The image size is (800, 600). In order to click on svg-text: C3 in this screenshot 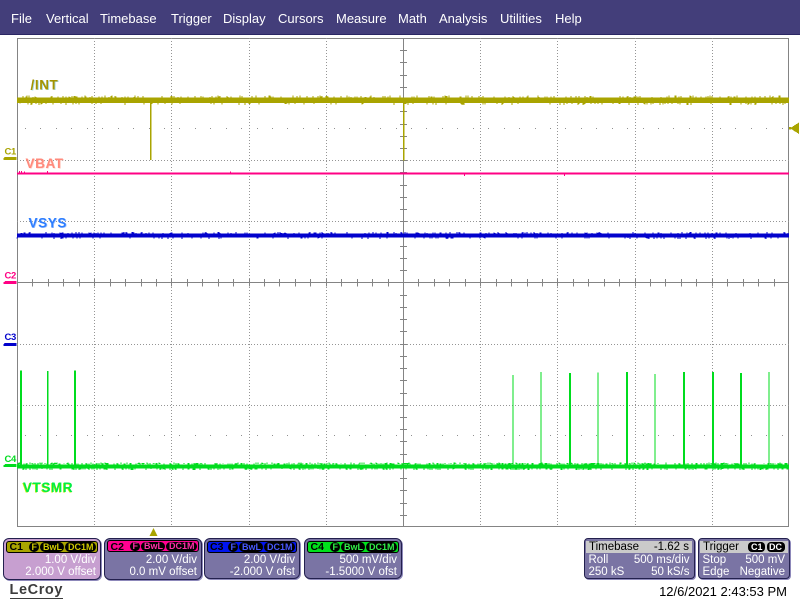, I will do `click(11, 337)`.